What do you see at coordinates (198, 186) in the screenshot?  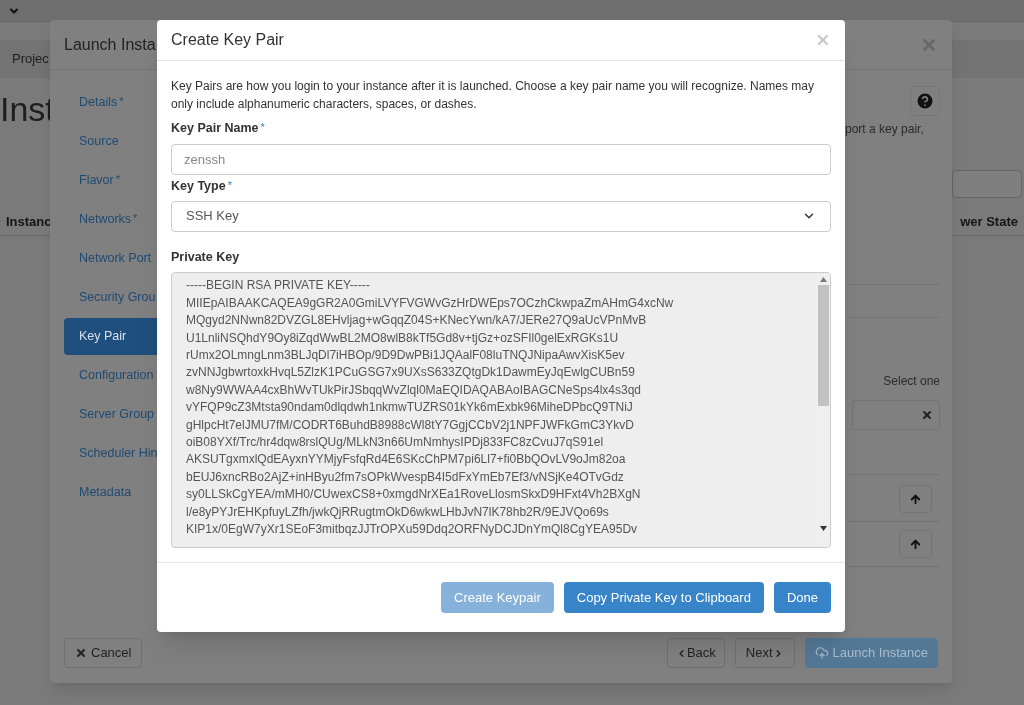 I see `field-label: Key Type` at bounding box center [198, 186].